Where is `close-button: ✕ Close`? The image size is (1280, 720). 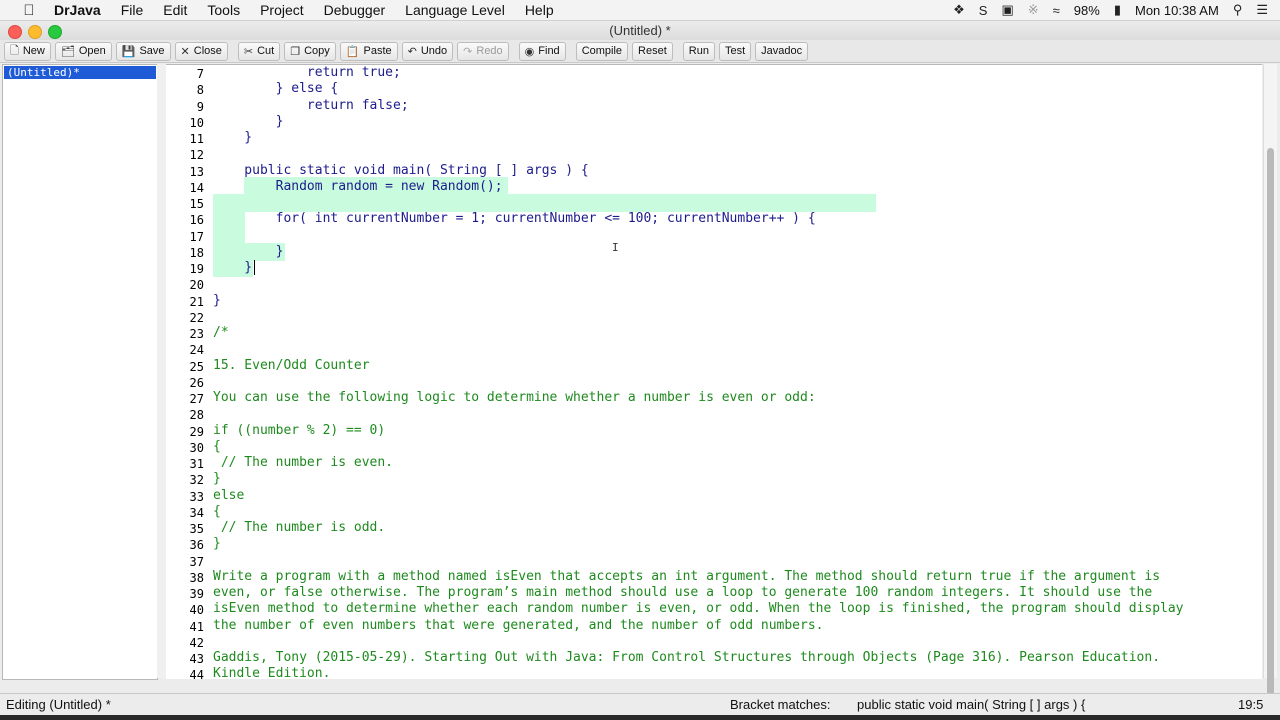
close-button: ✕ Close is located at coordinates (201, 51).